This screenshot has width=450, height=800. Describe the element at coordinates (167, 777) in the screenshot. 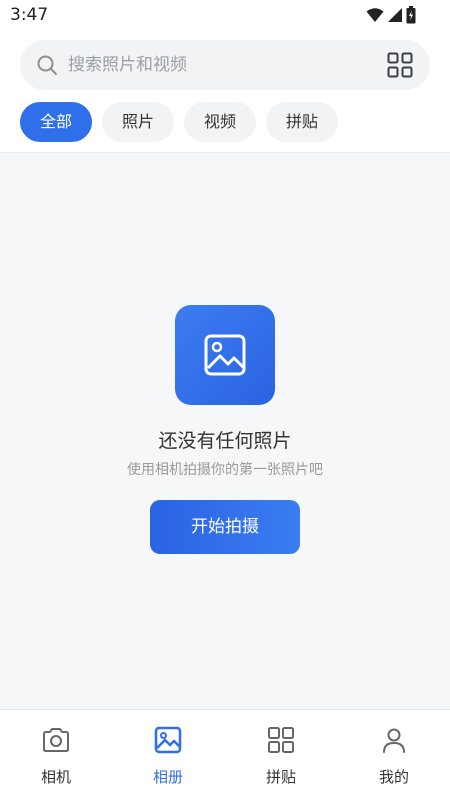

I see `nav-label-album: 相册` at that location.